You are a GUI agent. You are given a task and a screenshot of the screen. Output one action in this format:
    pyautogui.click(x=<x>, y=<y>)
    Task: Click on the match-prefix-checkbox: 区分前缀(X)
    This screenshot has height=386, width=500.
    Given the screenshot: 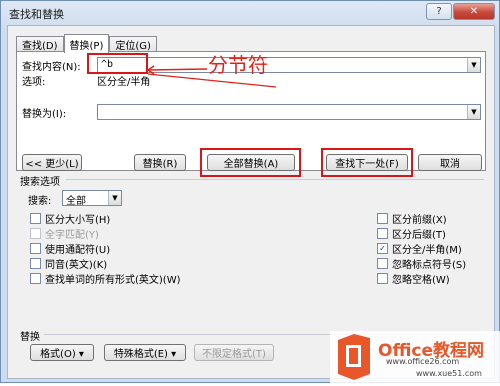 What is the action you would take?
    pyautogui.click(x=412, y=218)
    